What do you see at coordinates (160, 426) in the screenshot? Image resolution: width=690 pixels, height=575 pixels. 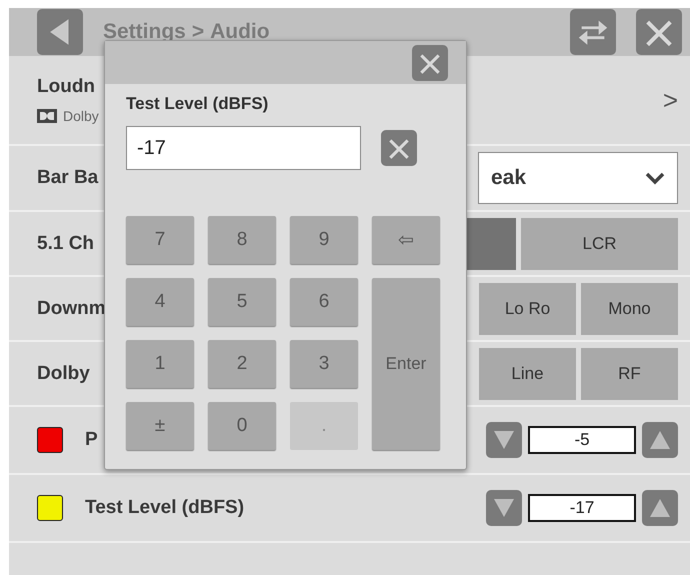 I see `keypad-key: ±` at bounding box center [160, 426].